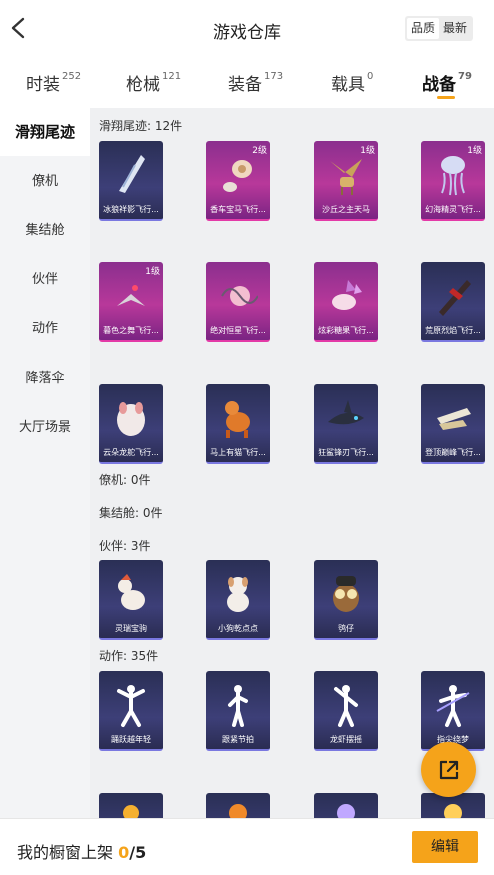 The image size is (494, 875). Describe the element at coordinates (237, 176) in the screenshot. I see `carriage-icon` at that location.